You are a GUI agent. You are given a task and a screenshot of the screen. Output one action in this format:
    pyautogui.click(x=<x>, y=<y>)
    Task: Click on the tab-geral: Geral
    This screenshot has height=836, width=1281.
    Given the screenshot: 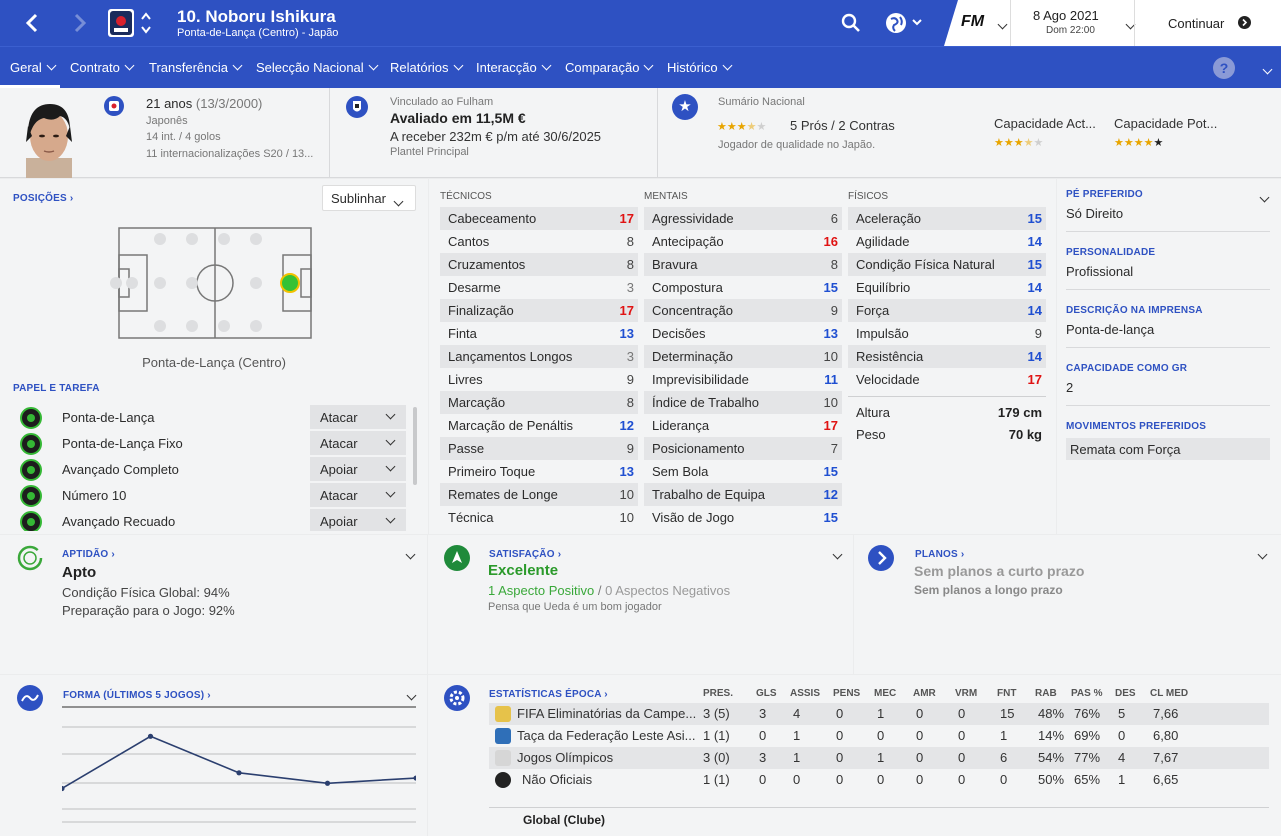 What is the action you would take?
    pyautogui.click(x=33, y=67)
    